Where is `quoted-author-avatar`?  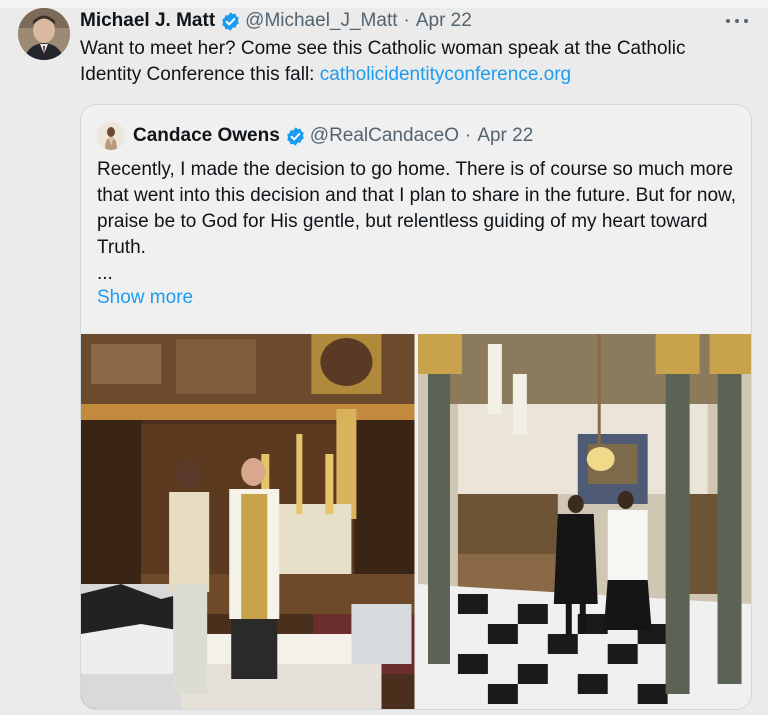 quoted-author-avatar is located at coordinates (111, 136).